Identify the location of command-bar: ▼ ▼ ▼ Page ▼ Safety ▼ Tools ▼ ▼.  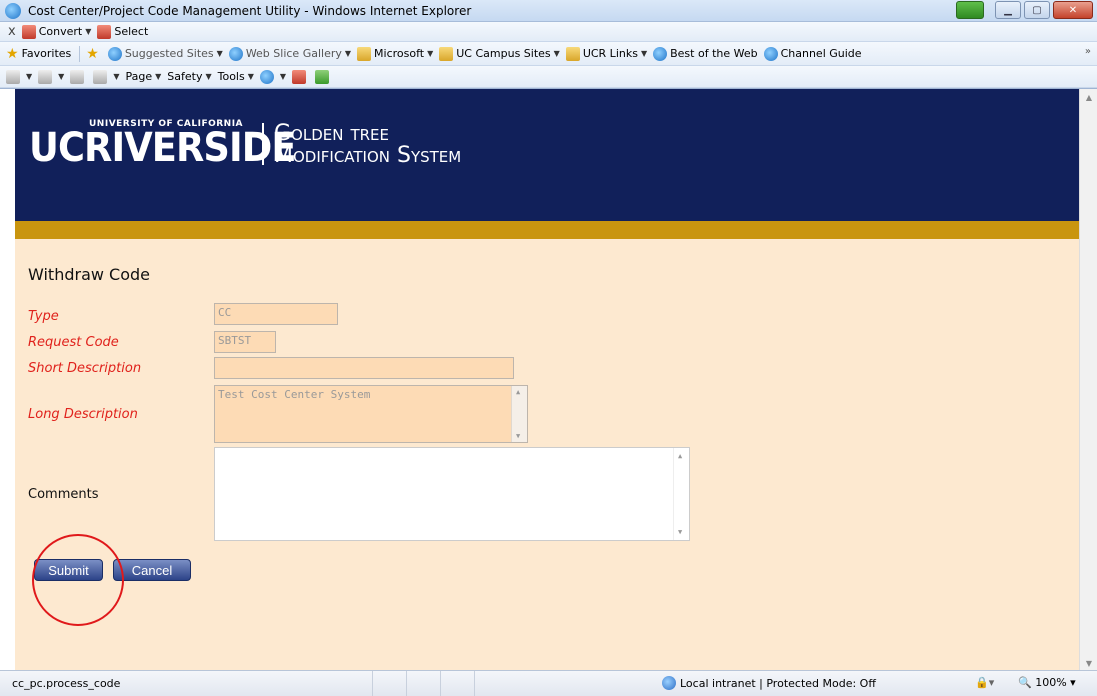
(548, 77).